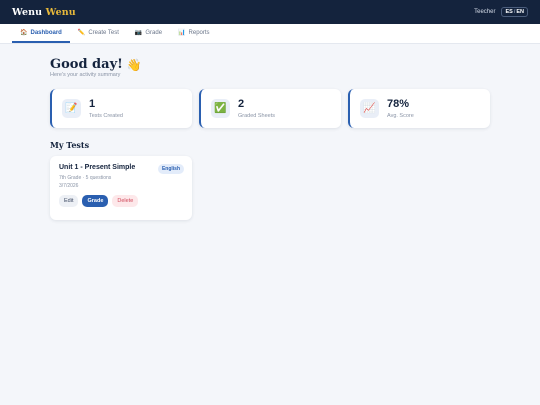 This screenshot has height=405, width=540. What do you see at coordinates (199, 32) in the screenshot?
I see `tab-label: Reports` at bounding box center [199, 32].